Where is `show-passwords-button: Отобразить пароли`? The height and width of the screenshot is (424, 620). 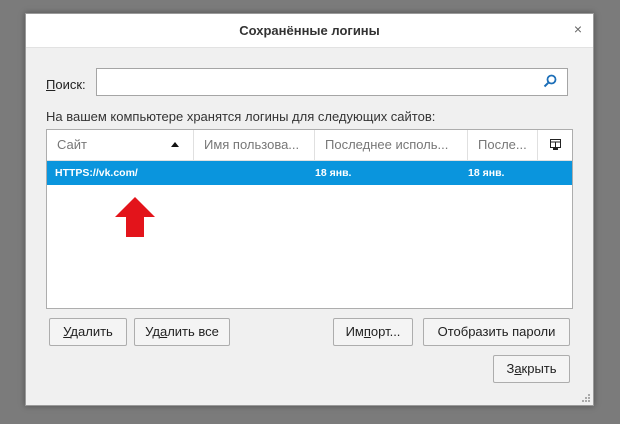
show-passwords-button: Отобразить пароли is located at coordinates (496, 332).